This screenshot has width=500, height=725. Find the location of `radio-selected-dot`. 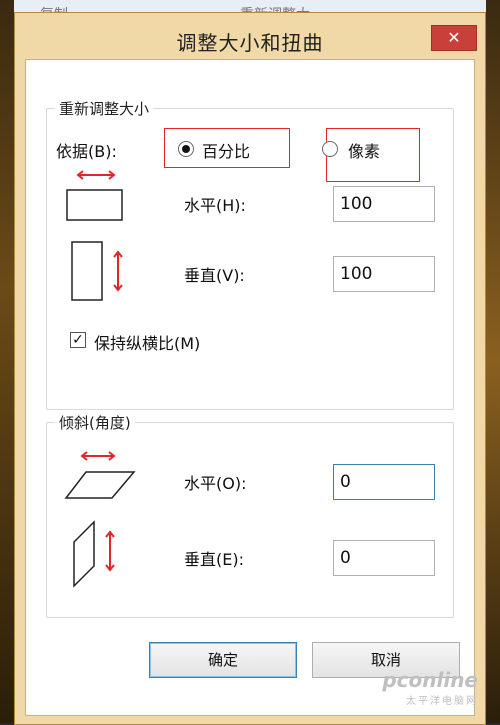

radio-selected-dot is located at coordinates (186, 149).